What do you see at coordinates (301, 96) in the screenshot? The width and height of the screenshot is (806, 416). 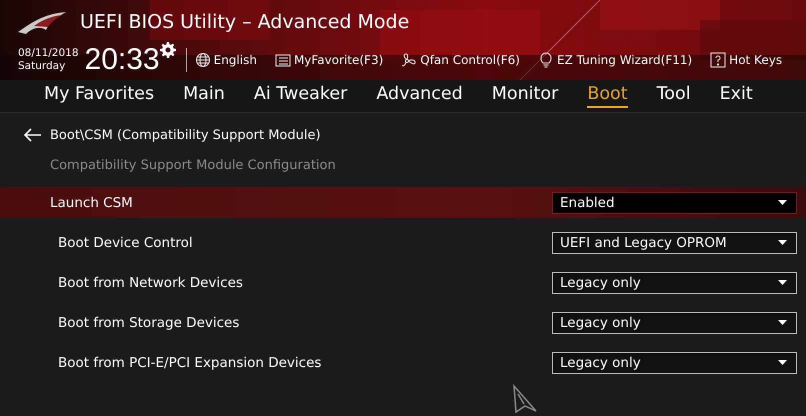 I see `menu-tab: Ai Tweaker` at bounding box center [301, 96].